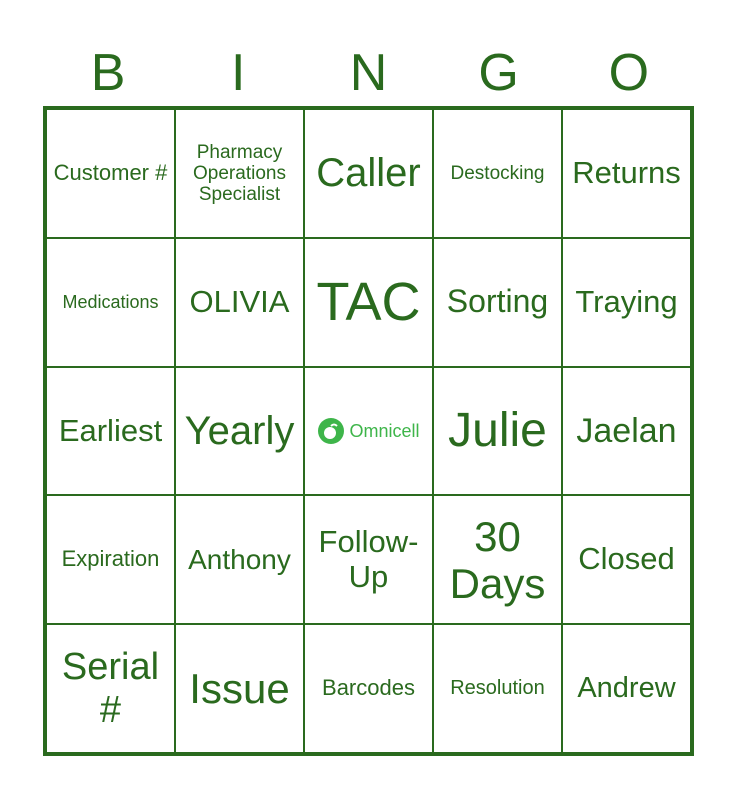 This screenshot has height=800, width=737. I want to click on bingo-cell: Jaelan, so click(626, 431).